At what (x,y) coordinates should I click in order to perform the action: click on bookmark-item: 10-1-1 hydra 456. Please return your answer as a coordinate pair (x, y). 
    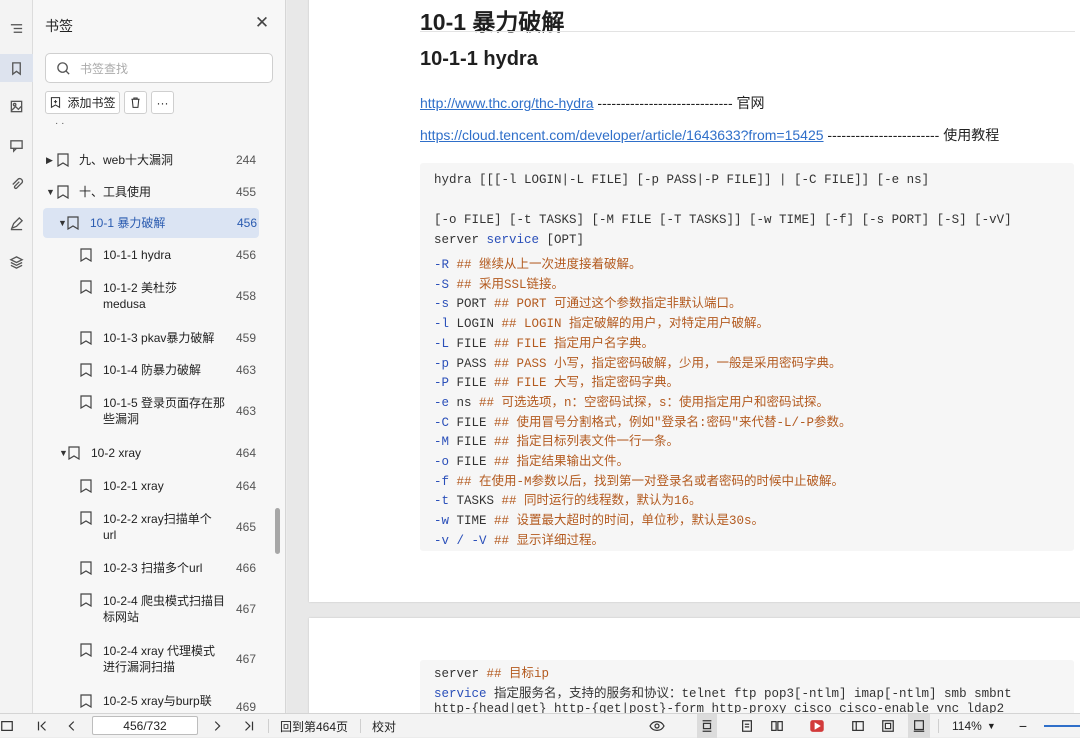
    Looking at the image, I should click on (155, 255).